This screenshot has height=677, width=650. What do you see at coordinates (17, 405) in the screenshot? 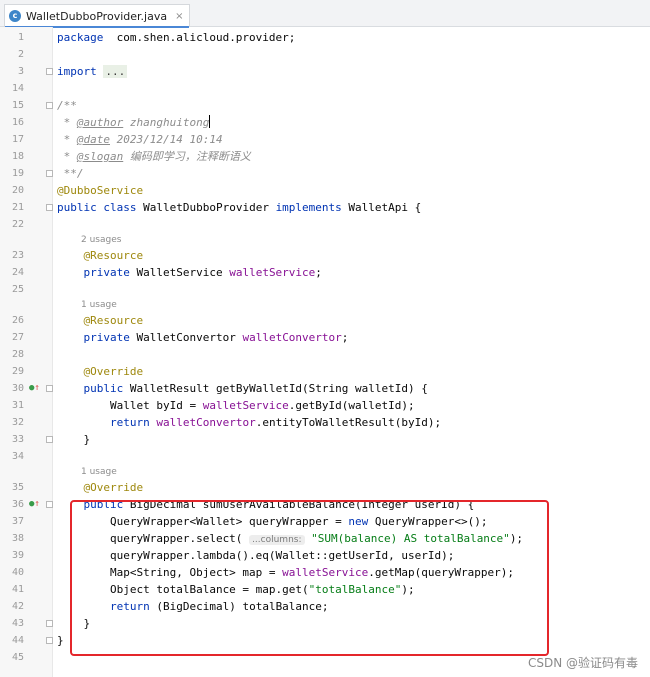
I see `line-number: 31` at bounding box center [17, 405].